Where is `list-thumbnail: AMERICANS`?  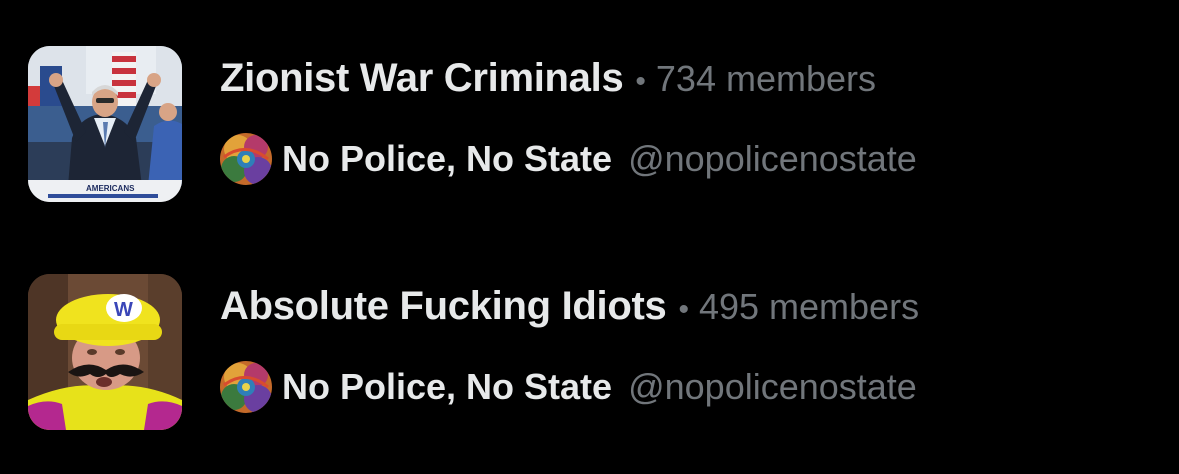 list-thumbnail: AMERICANS is located at coordinates (105, 124).